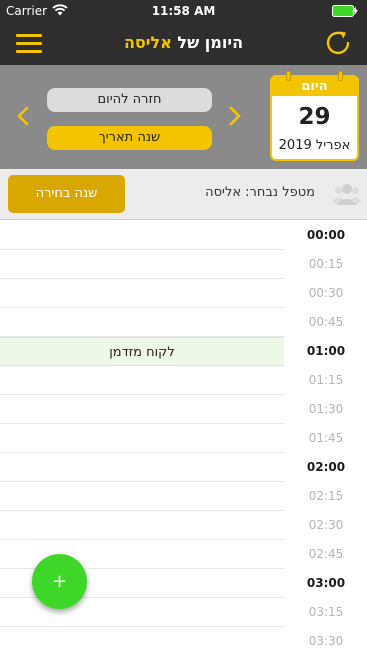 The height and width of the screenshot is (649, 367). I want to click on time-label: 01:30, so click(326, 409).